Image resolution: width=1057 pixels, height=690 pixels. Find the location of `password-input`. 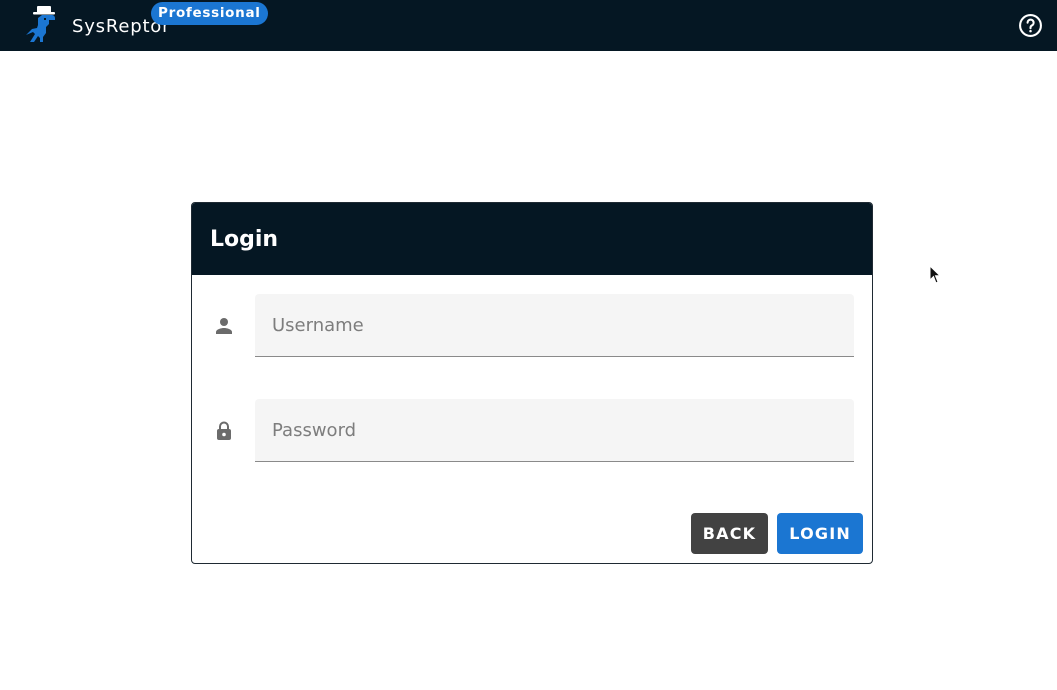

password-input is located at coordinates (554, 430).